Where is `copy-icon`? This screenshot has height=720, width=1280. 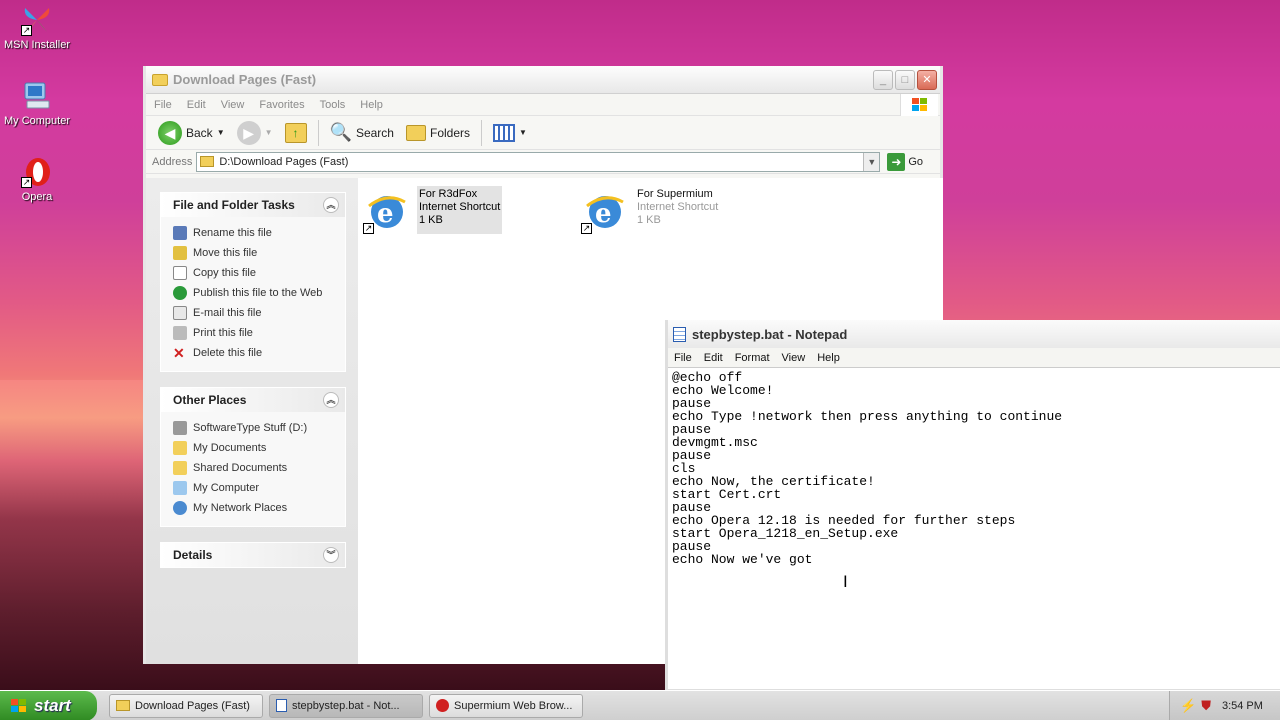
copy-icon is located at coordinates (180, 273).